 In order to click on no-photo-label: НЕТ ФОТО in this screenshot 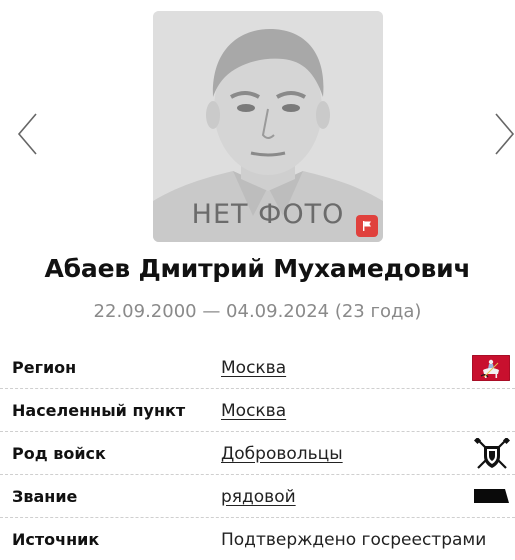, I will do `click(268, 214)`.